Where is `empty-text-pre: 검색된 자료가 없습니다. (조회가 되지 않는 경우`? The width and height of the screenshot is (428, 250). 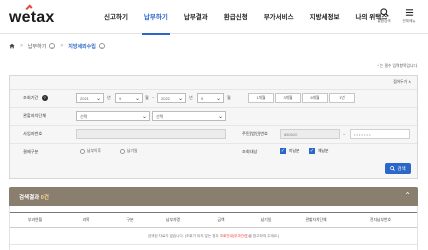 empty-text-pre: 검색된 자료가 없습니다. (조회가 되지 않는 경우 is located at coordinates (183, 236).